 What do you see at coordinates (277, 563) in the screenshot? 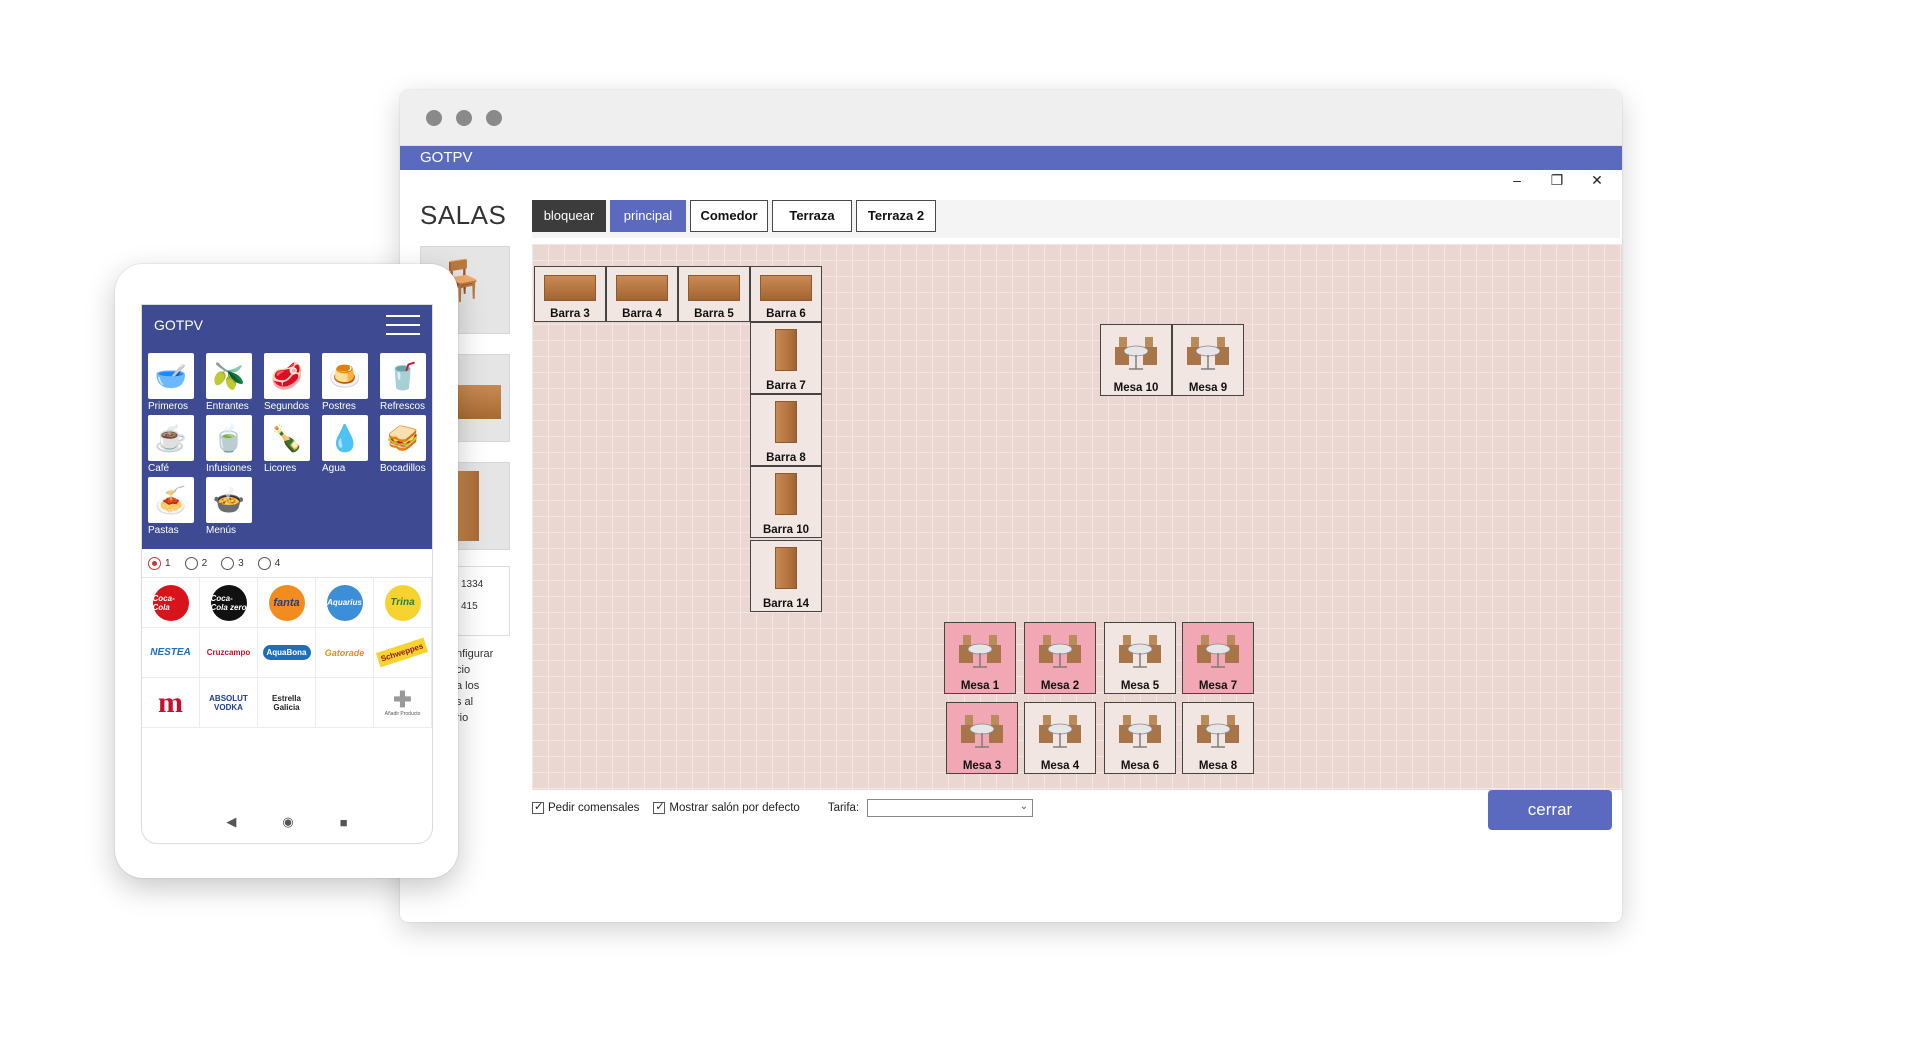
I see `radio-label: 4` at bounding box center [277, 563].